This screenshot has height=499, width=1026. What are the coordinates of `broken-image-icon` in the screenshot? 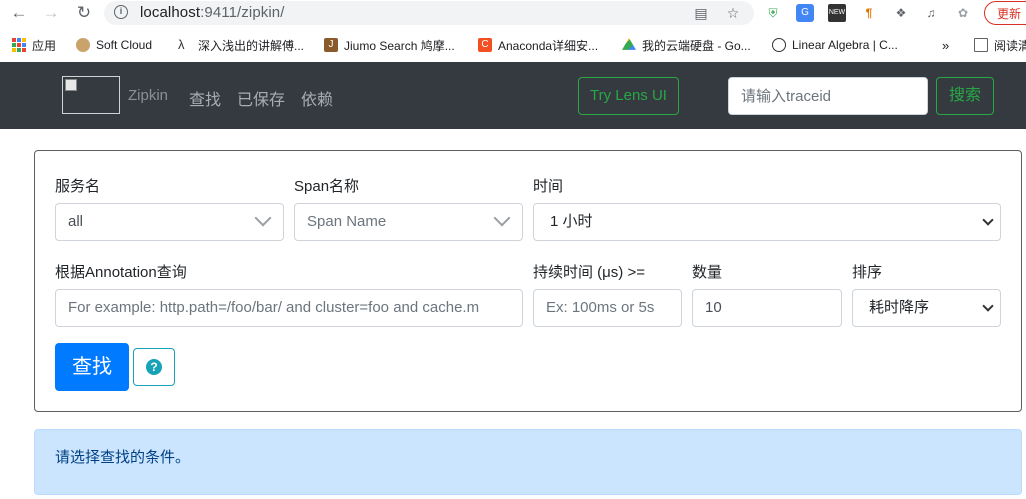 It's located at (71, 85).